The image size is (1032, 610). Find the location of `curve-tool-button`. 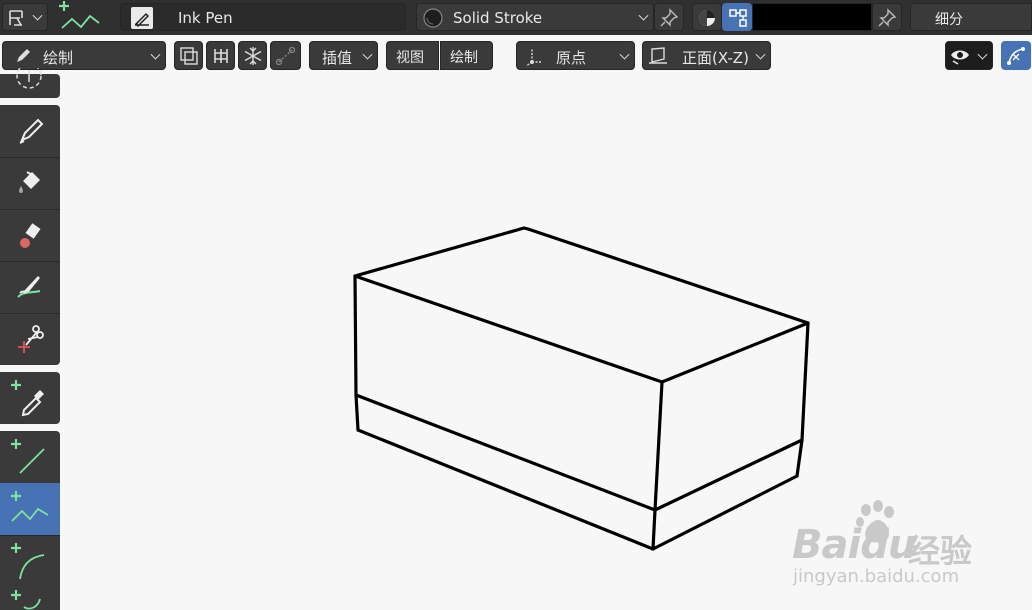

curve-tool-button is located at coordinates (30, 598).